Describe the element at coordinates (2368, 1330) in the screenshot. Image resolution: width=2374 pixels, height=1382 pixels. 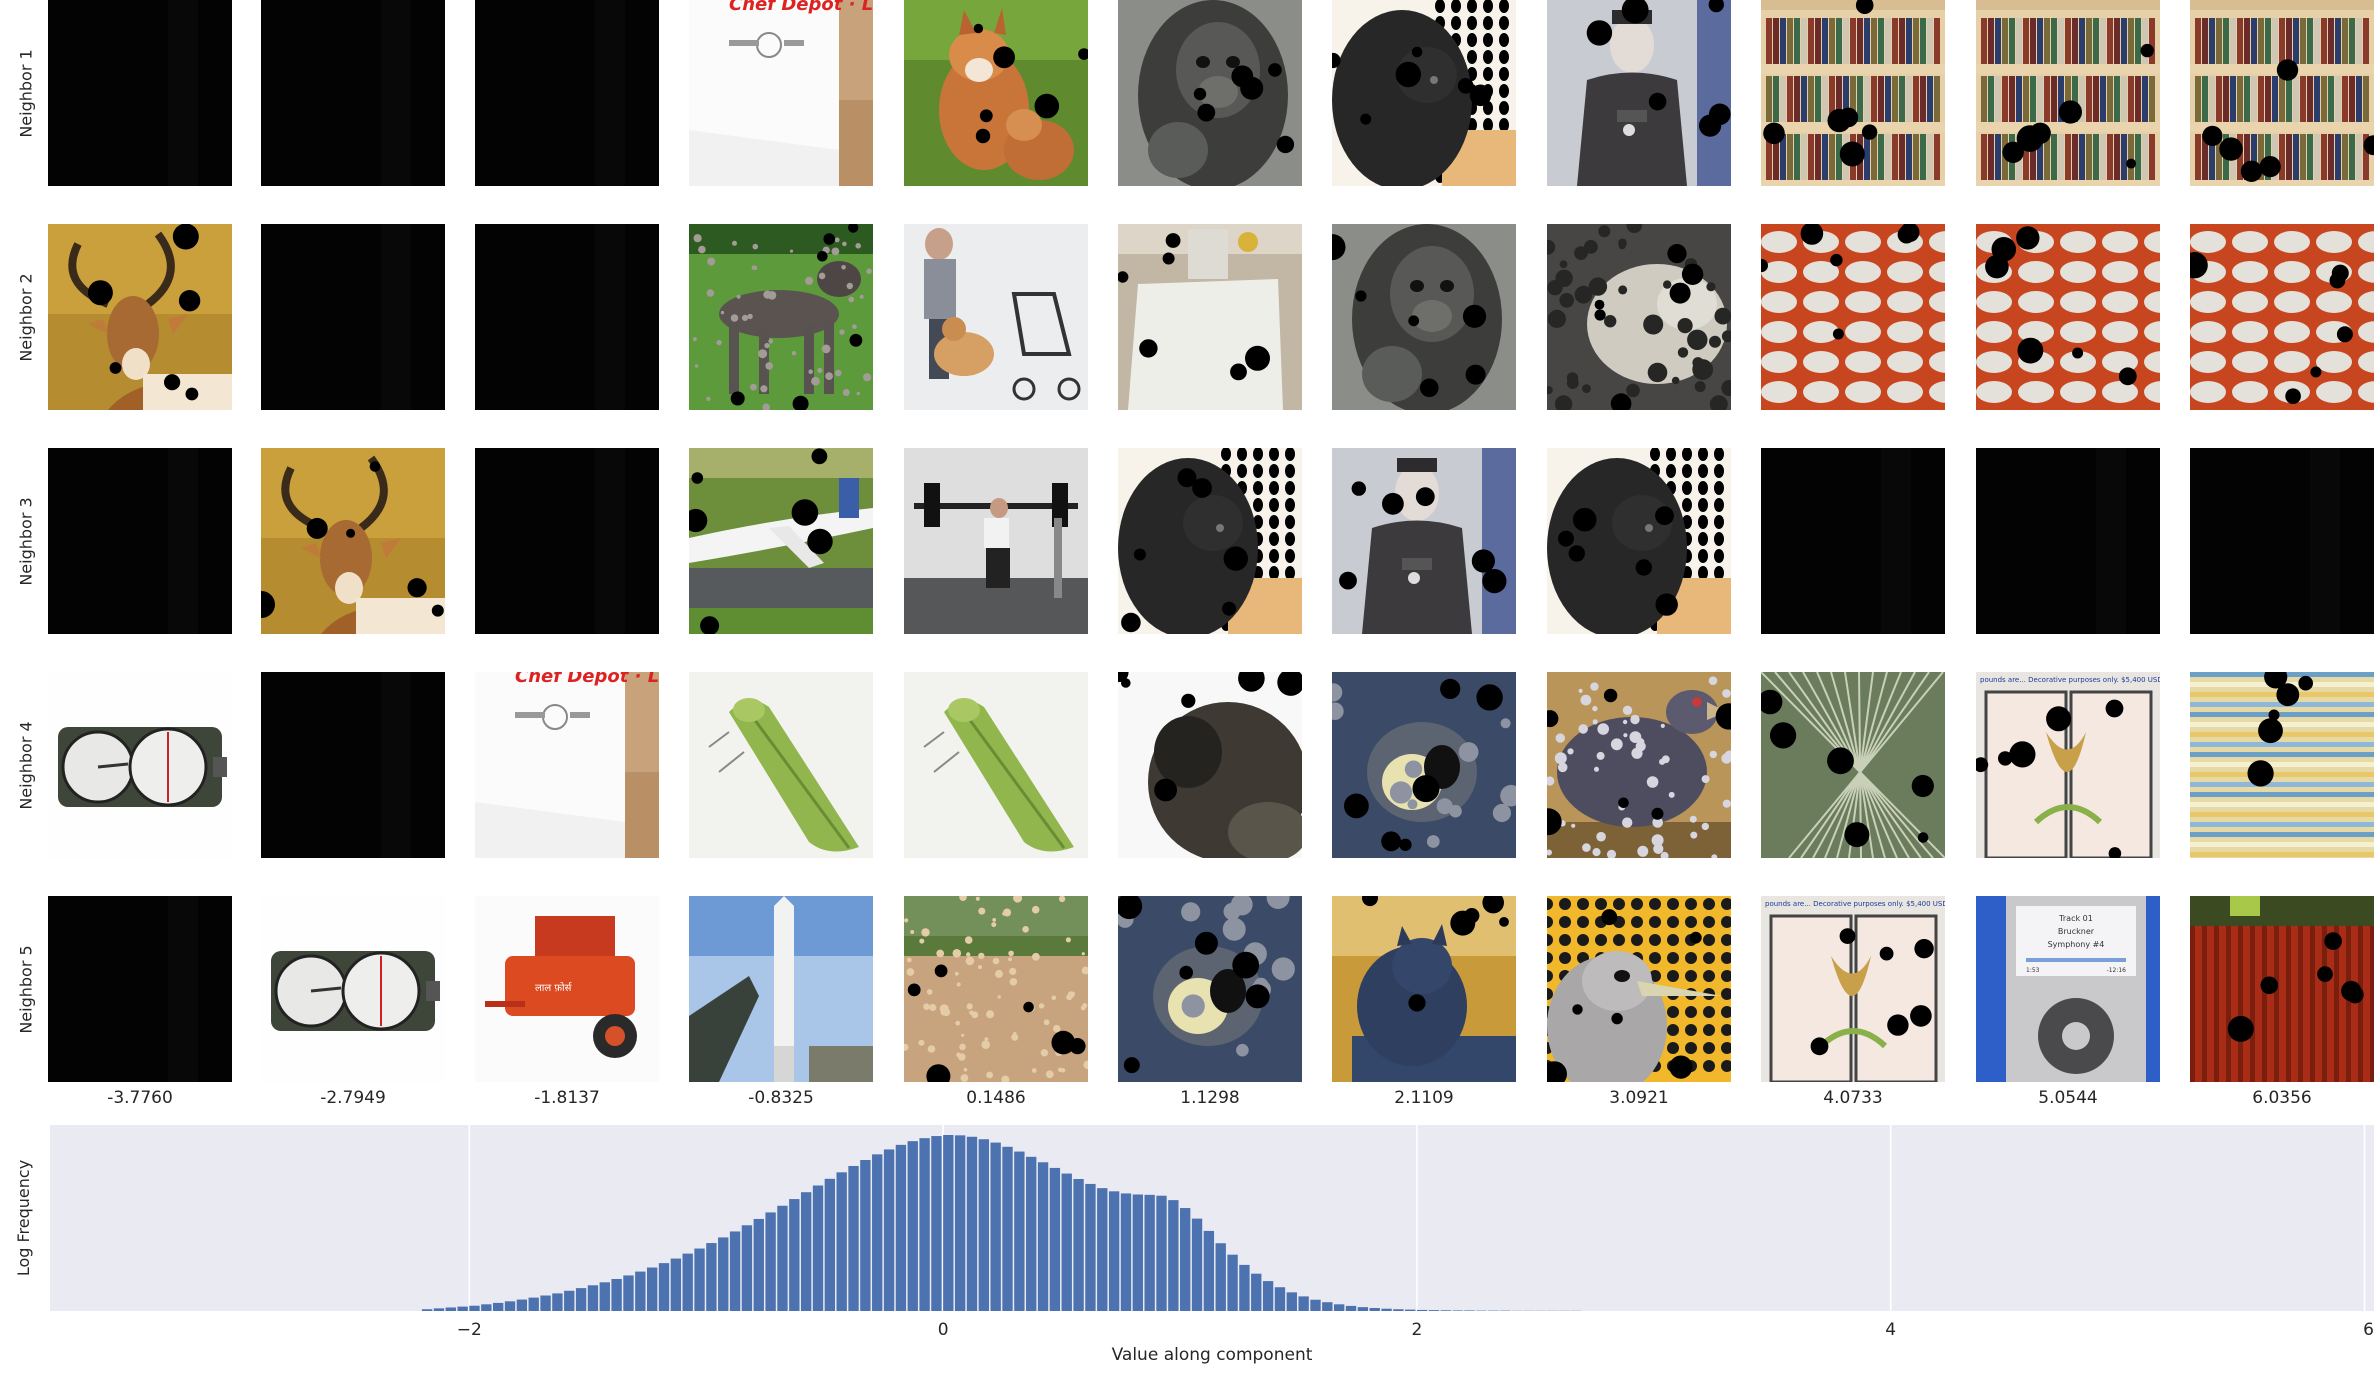
I see `x-tick-label: 6` at that location.